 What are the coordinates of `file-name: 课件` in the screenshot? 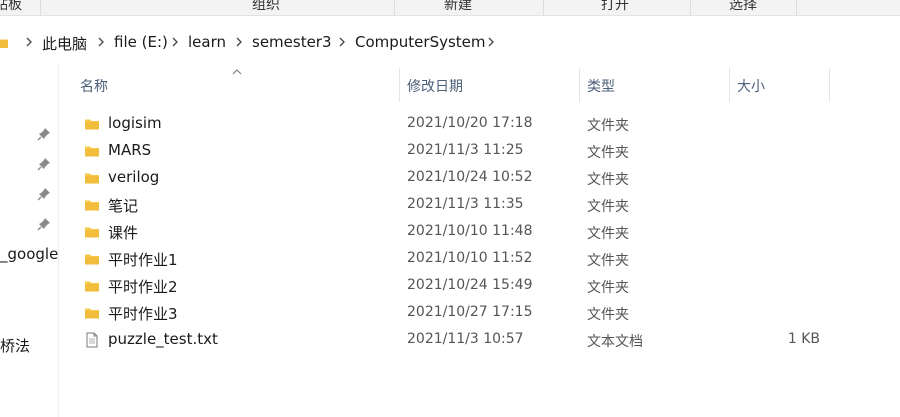 It's located at (123, 232).